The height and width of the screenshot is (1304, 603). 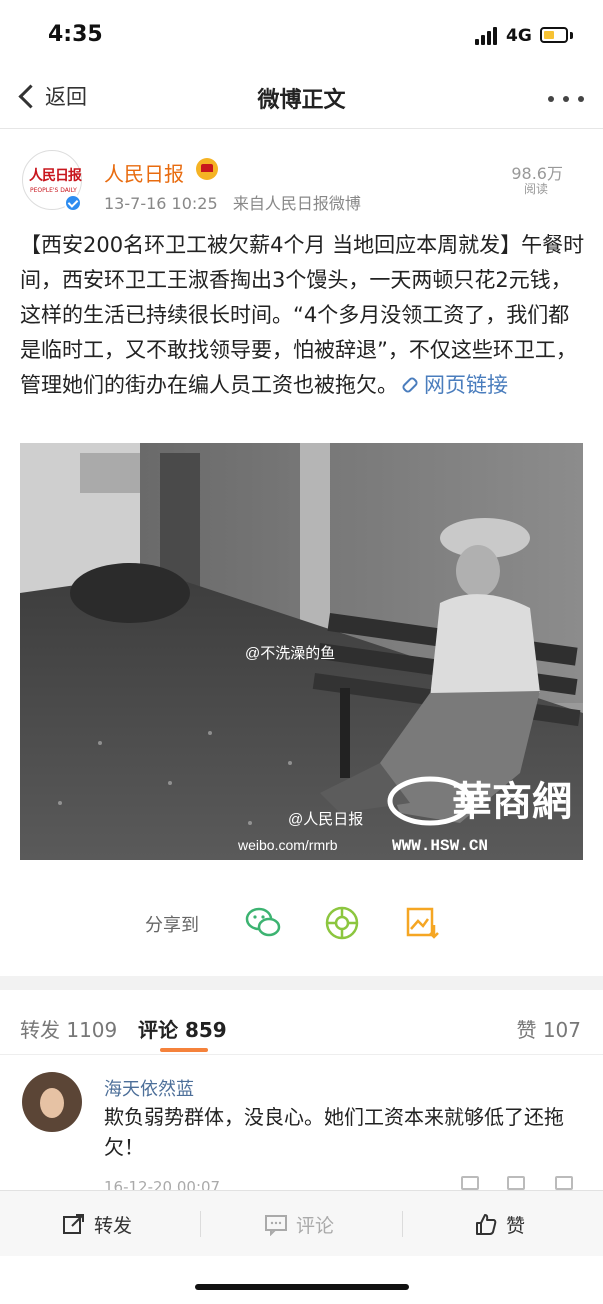 What do you see at coordinates (301, 100) in the screenshot?
I see `page-title: 微博正文` at bounding box center [301, 100].